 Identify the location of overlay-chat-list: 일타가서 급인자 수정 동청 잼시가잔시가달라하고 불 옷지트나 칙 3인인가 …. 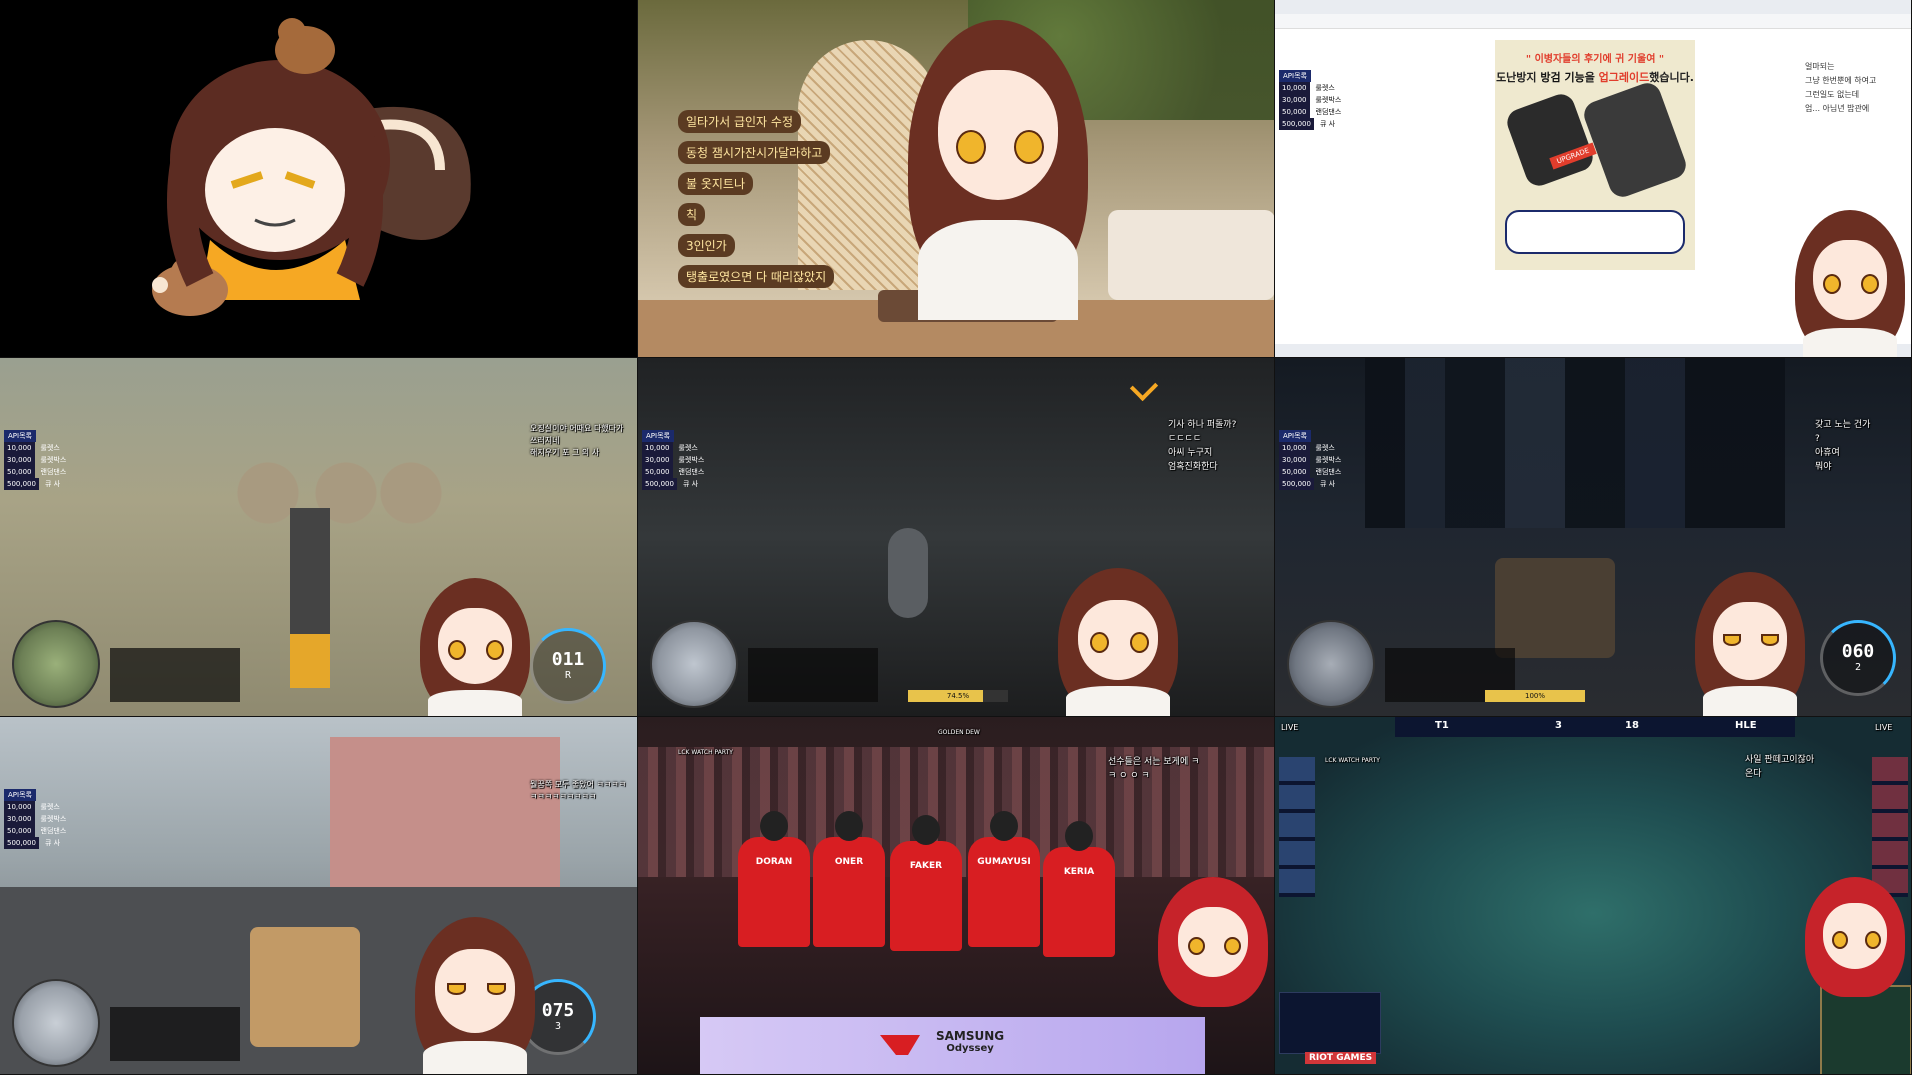
(756, 203).